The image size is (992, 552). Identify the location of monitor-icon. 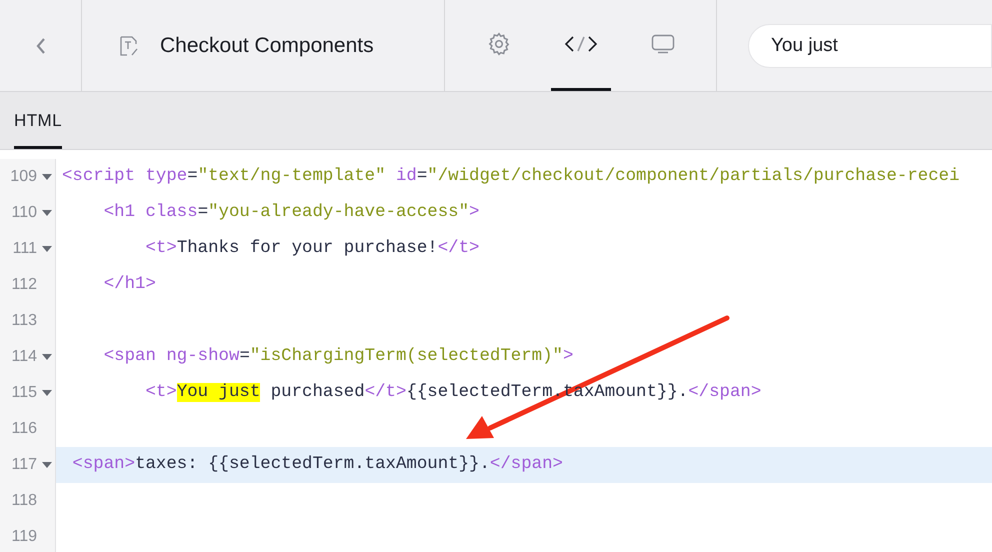
(662, 44).